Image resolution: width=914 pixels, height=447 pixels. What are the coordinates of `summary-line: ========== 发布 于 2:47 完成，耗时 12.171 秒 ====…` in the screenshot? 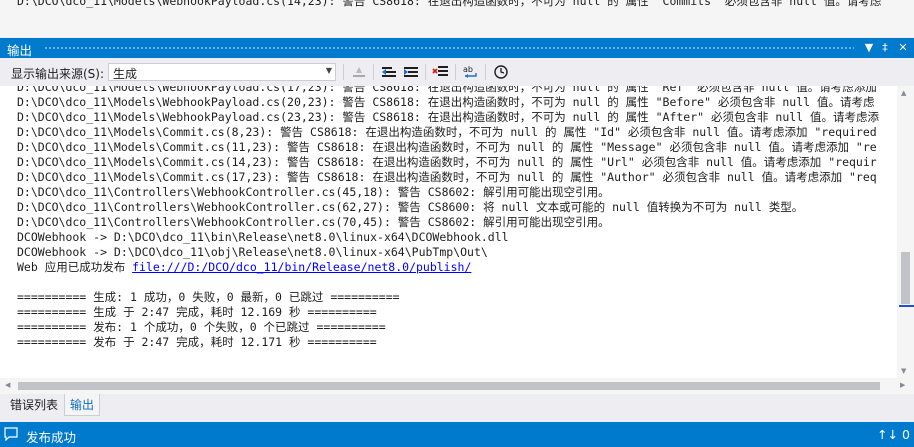 It's located at (197, 342).